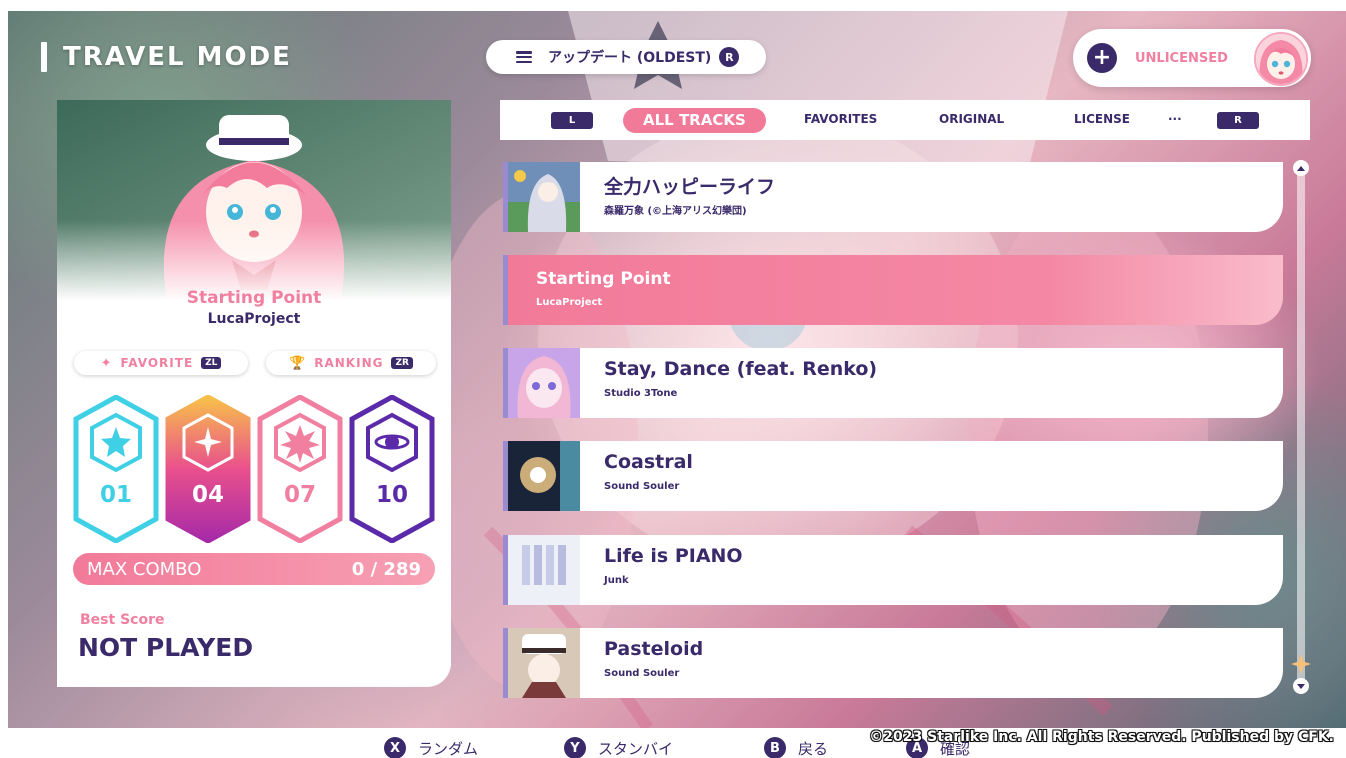 The width and height of the screenshot is (1346, 758). Describe the element at coordinates (1301, 425) in the screenshot. I see `scrollbar` at that location.